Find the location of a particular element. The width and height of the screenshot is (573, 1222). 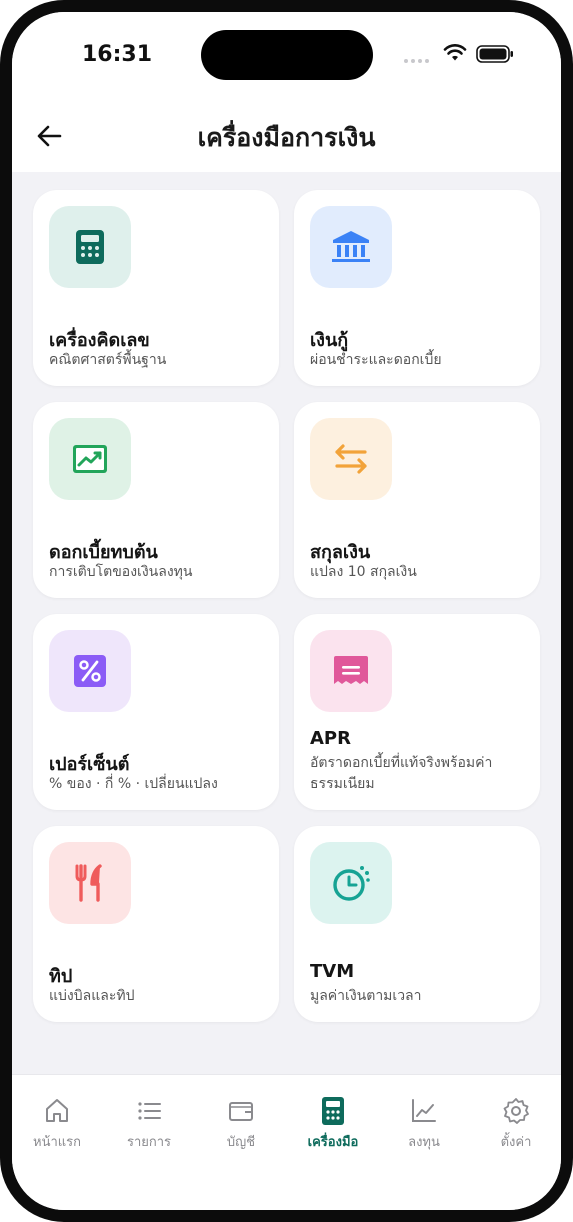

chart-icon is located at coordinates (424, 1110).